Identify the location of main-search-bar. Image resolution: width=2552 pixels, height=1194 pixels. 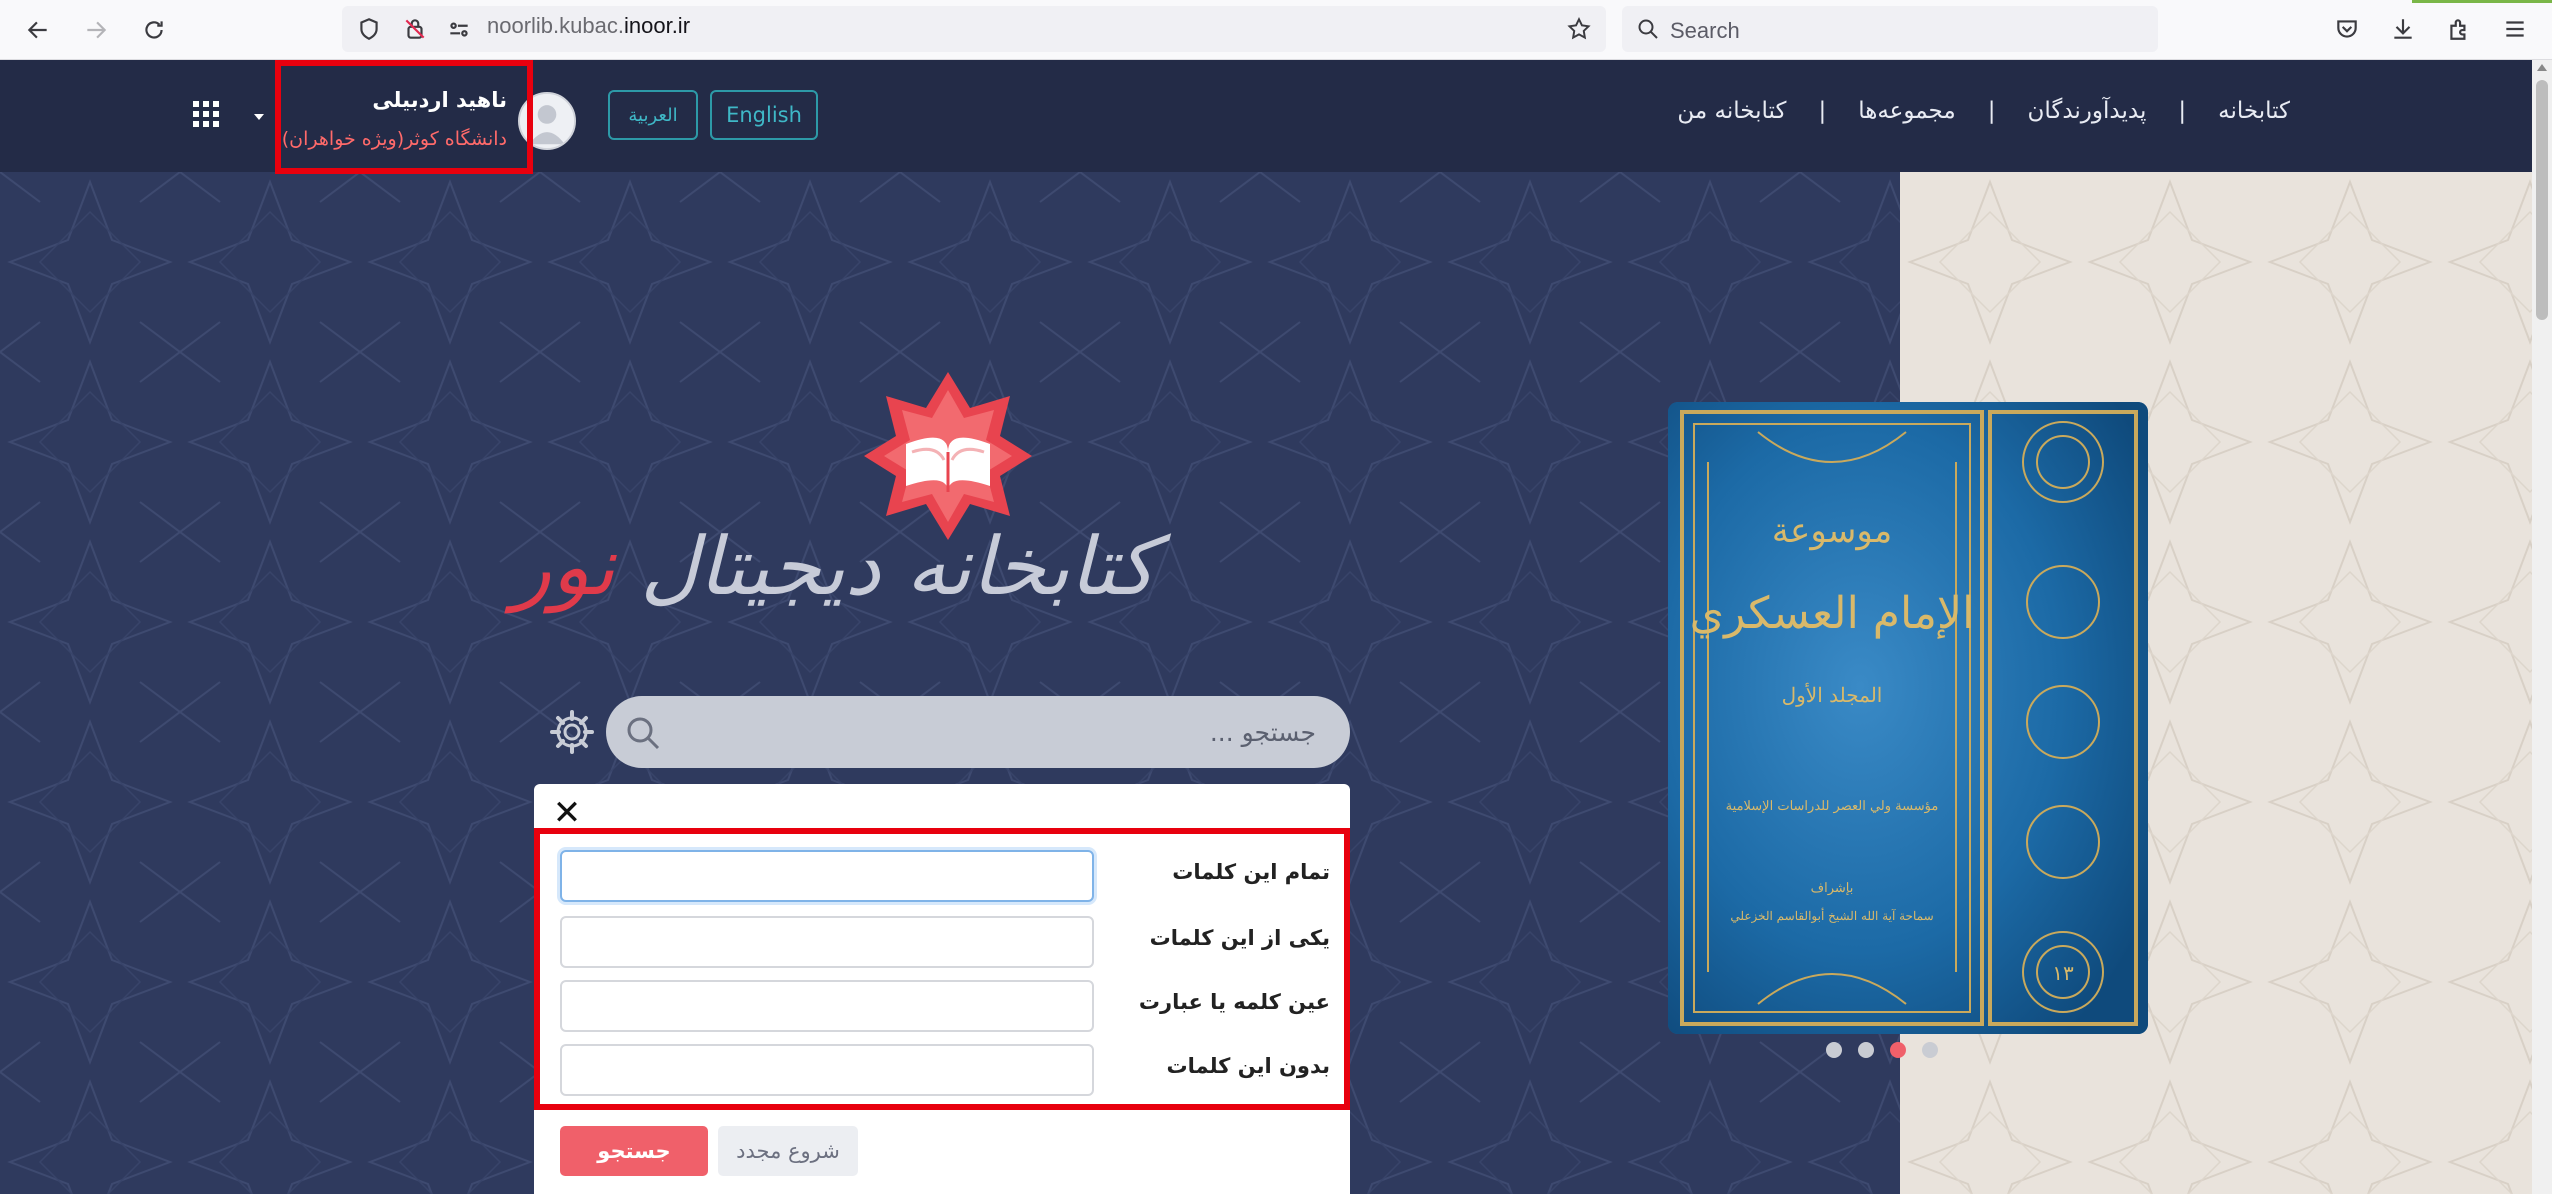
(978, 732).